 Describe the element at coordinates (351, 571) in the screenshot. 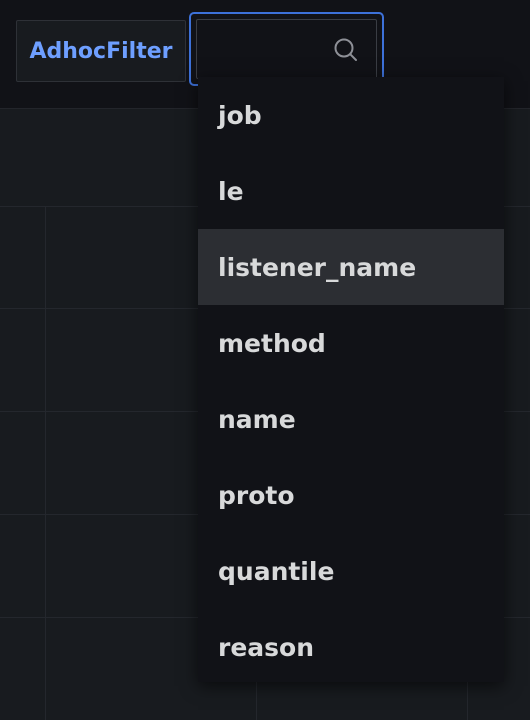

I see `dropdown-option-quantile: quantile` at that location.